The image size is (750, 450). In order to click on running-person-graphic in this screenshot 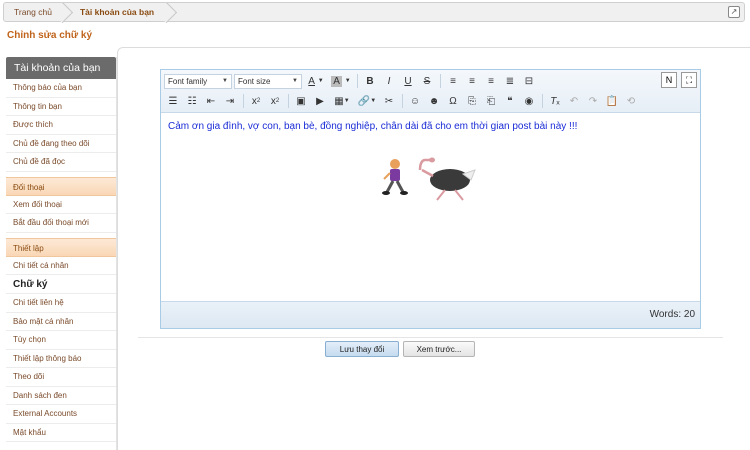, I will do `click(395, 177)`.